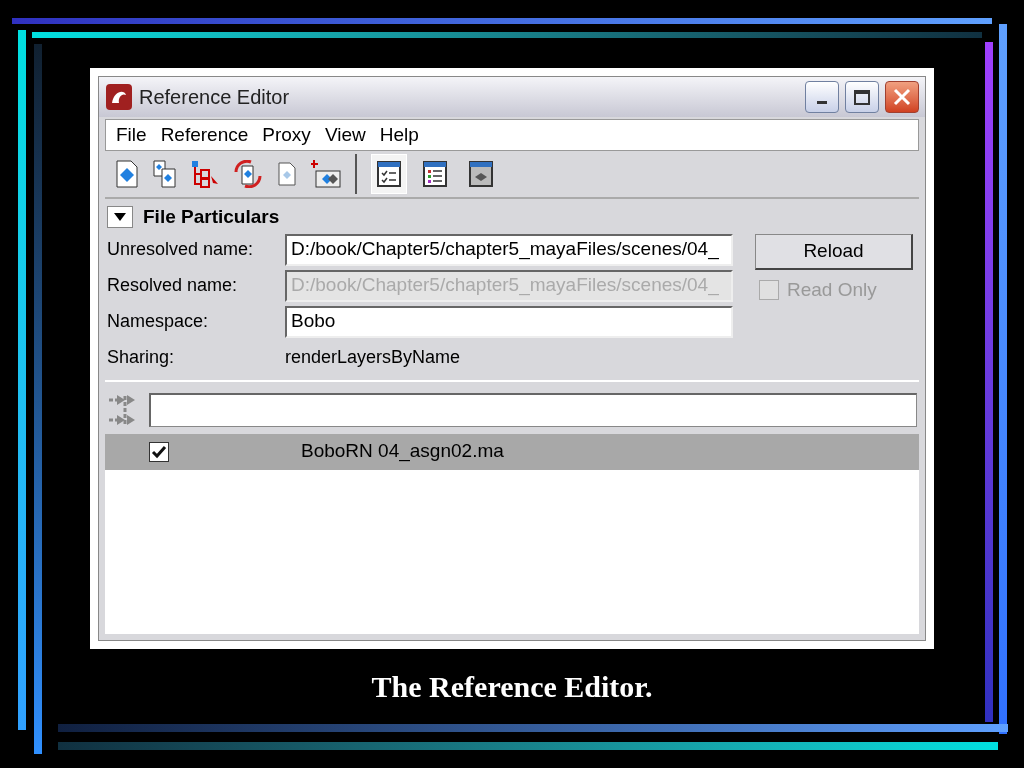  What do you see at coordinates (399, 135) in the screenshot?
I see `menu-item: Help` at bounding box center [399, 135].